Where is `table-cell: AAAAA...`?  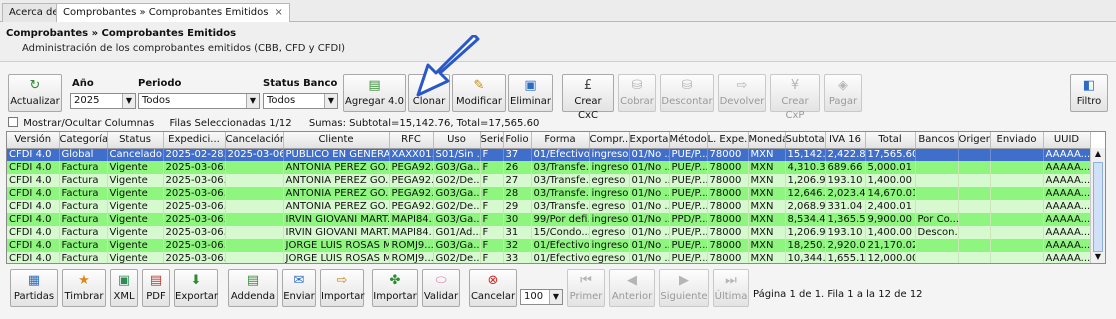 table-cell: AAAAA... is located at coordinates (1067, 232).